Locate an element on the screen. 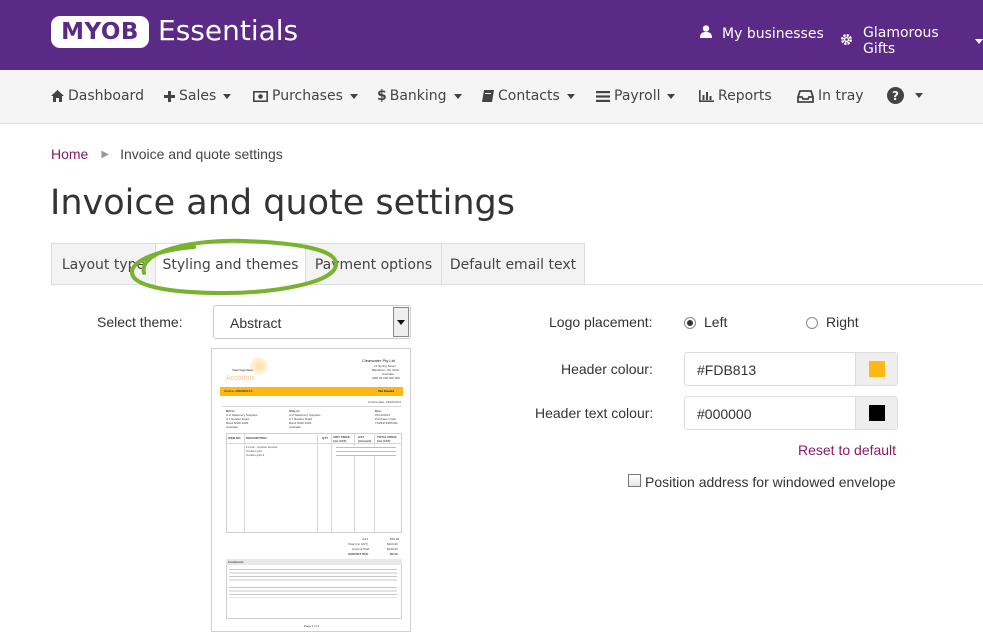 The image size is (983, 640). dollar-icon: $ is located at coordinates (382, 96).